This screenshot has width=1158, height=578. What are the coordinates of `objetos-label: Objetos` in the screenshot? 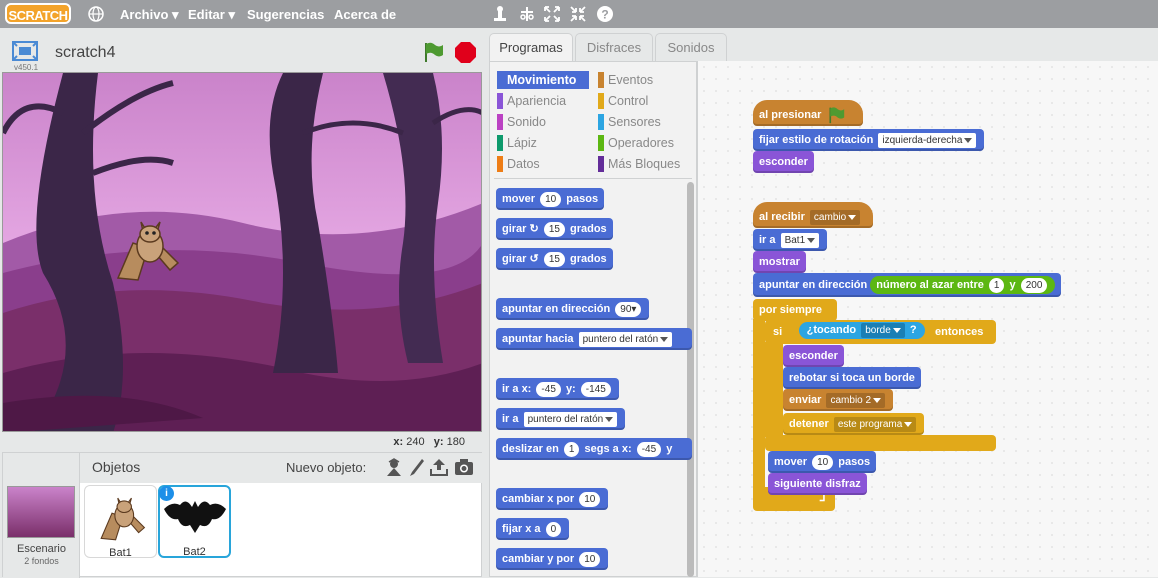 It's located at (116, 467).